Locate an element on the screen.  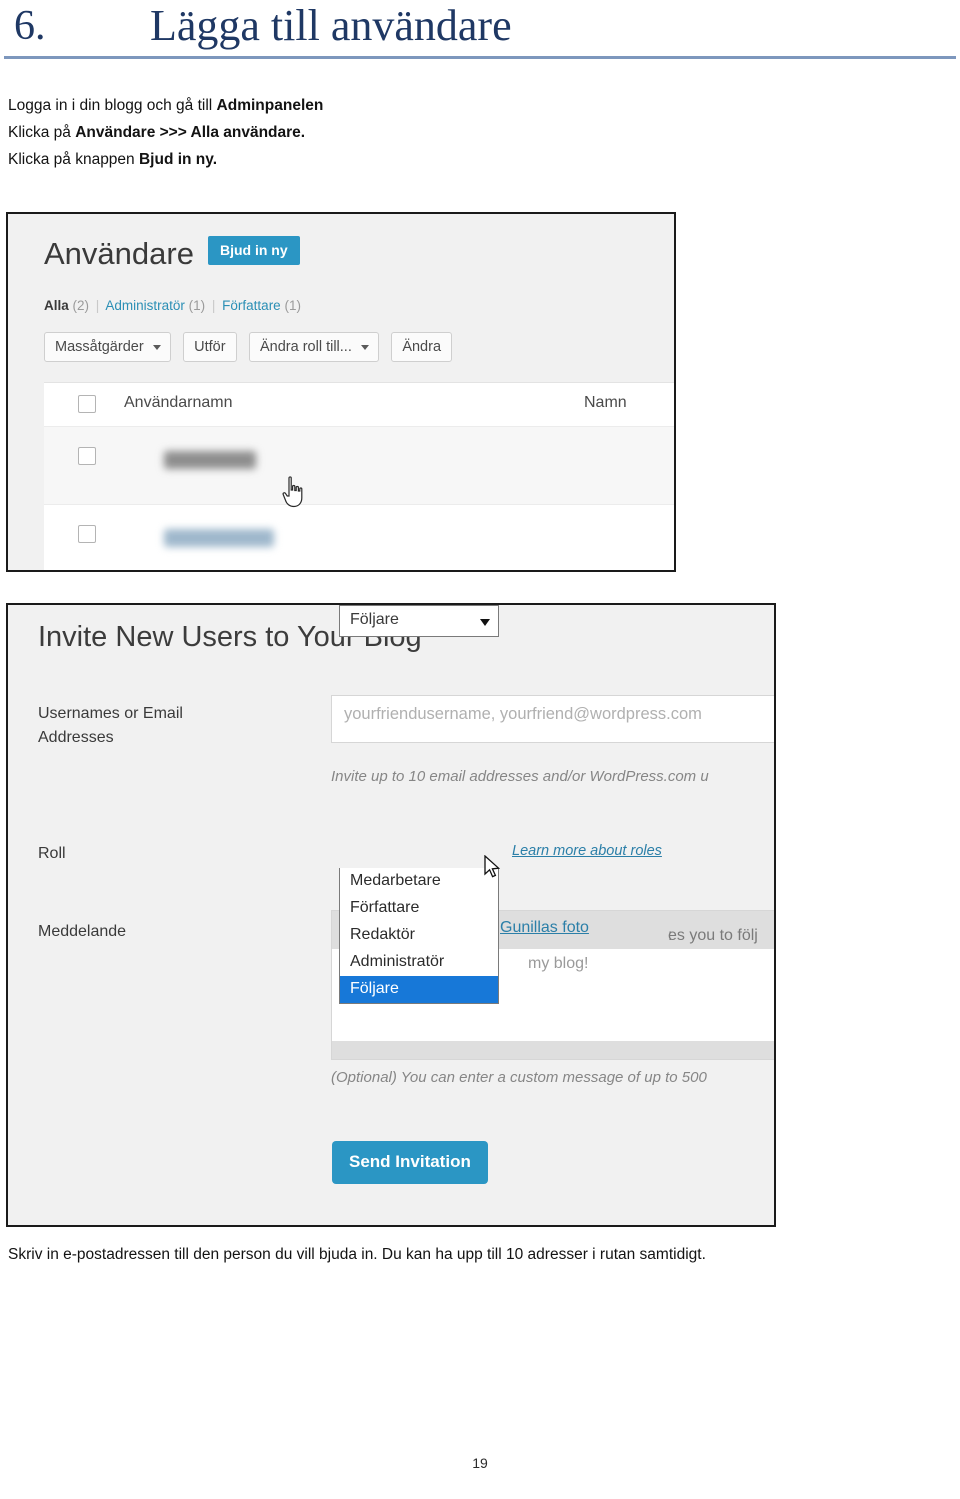
filter-administrator-count: (1) is located at coordinates (197, 305).